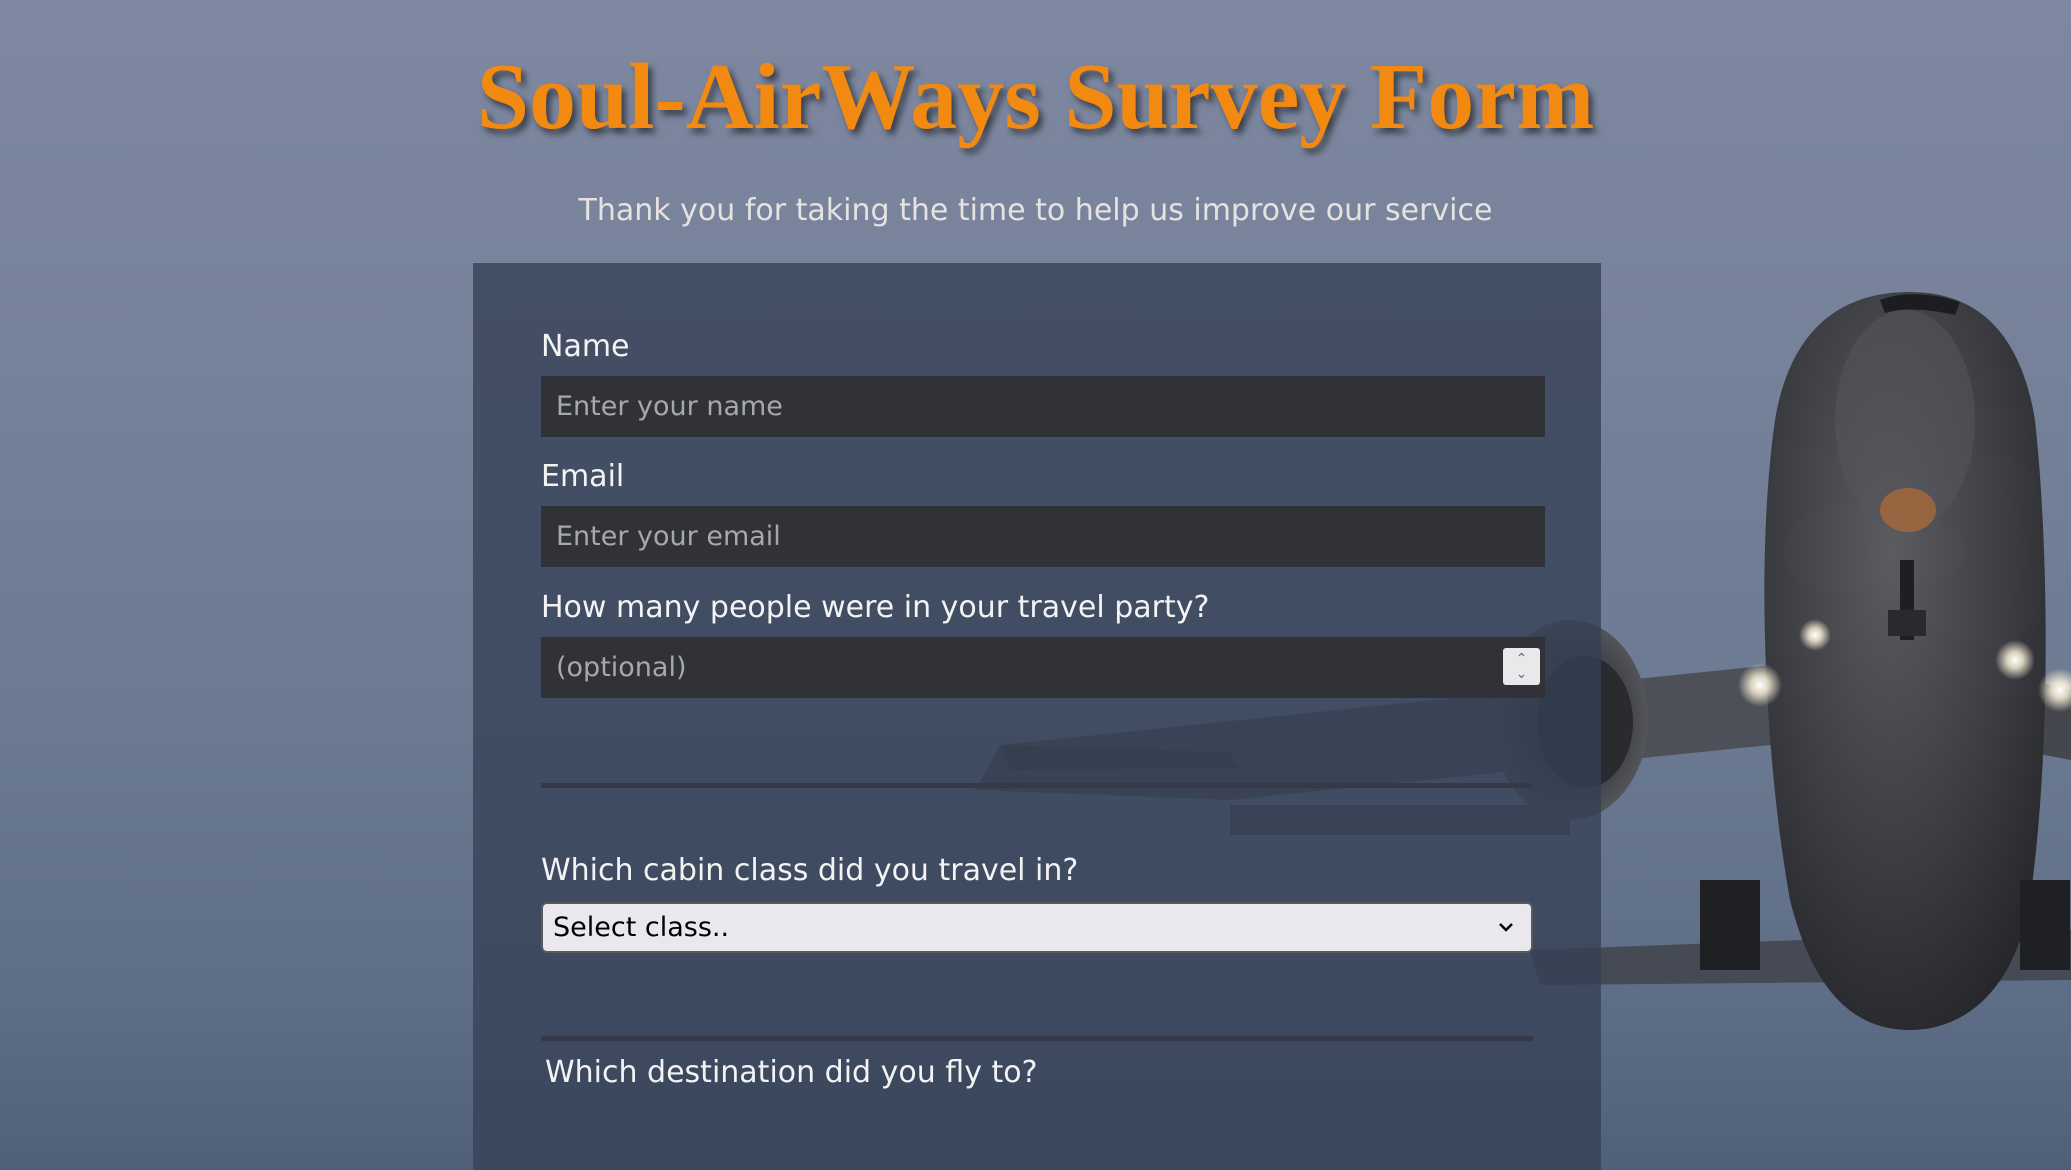 This screenshot has height=1170, width=2071. Describe the element at coordinates (810, 870) in the screenshot. I see `cabin-class-label: Which cabin class did you travel in?` at that location.